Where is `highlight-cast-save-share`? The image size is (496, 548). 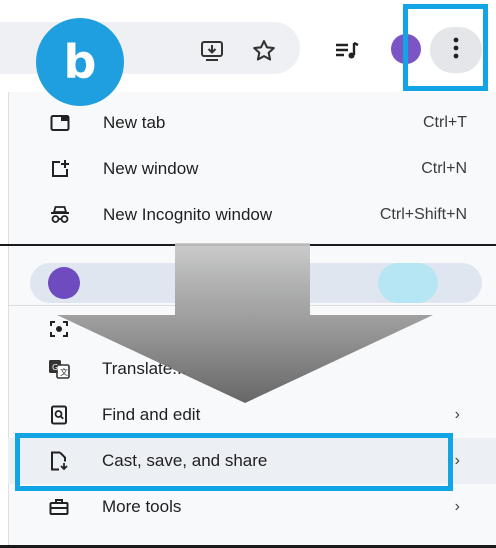
highlight-cast-save-share is located at coordinates (234, 462).